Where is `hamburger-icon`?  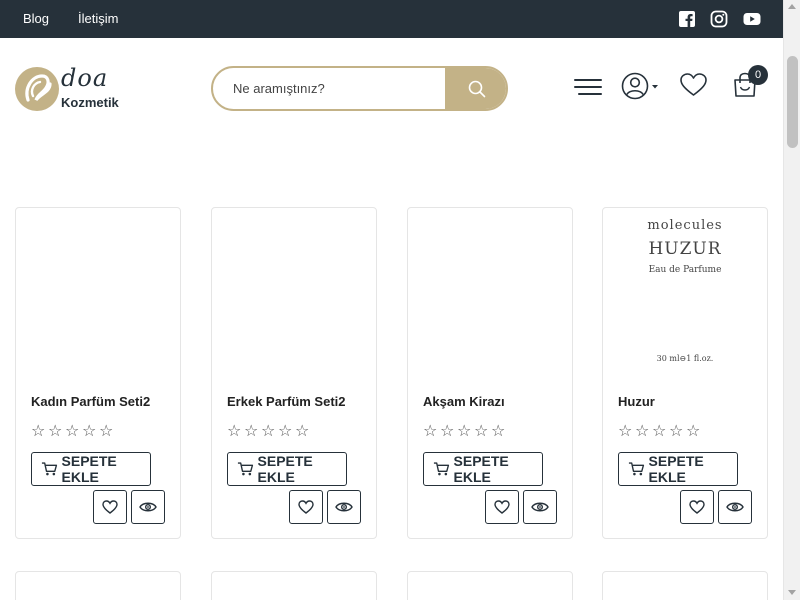
hamburger-icon is located at coordinates (588, 87).